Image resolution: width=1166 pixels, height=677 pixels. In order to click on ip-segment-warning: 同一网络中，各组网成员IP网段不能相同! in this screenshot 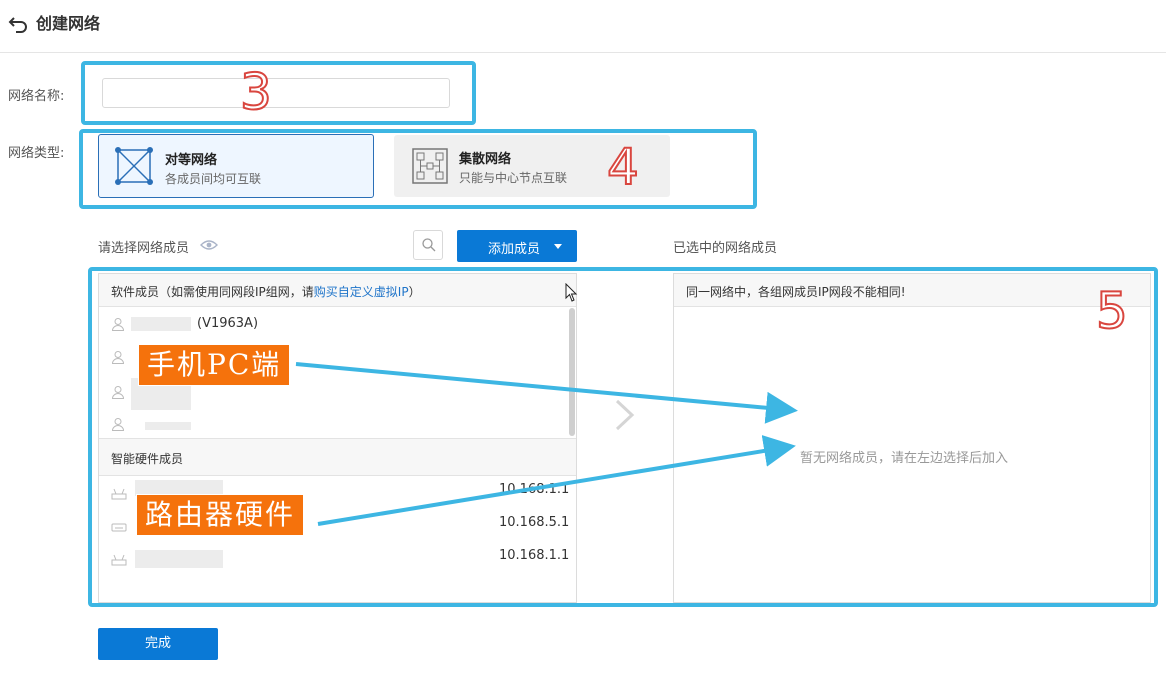, I will do `click(796, 292)`.